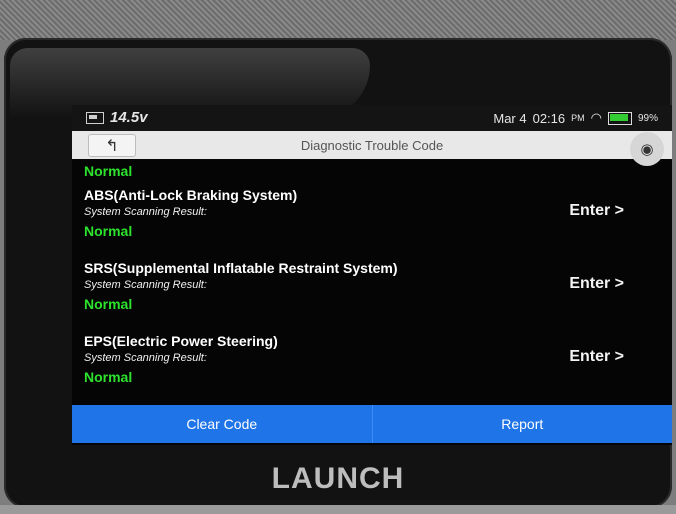  What do you see at coordinates (647, 118) in the screenshot?
I see `battery-percent: 99%` at bounding box center [647, 118].